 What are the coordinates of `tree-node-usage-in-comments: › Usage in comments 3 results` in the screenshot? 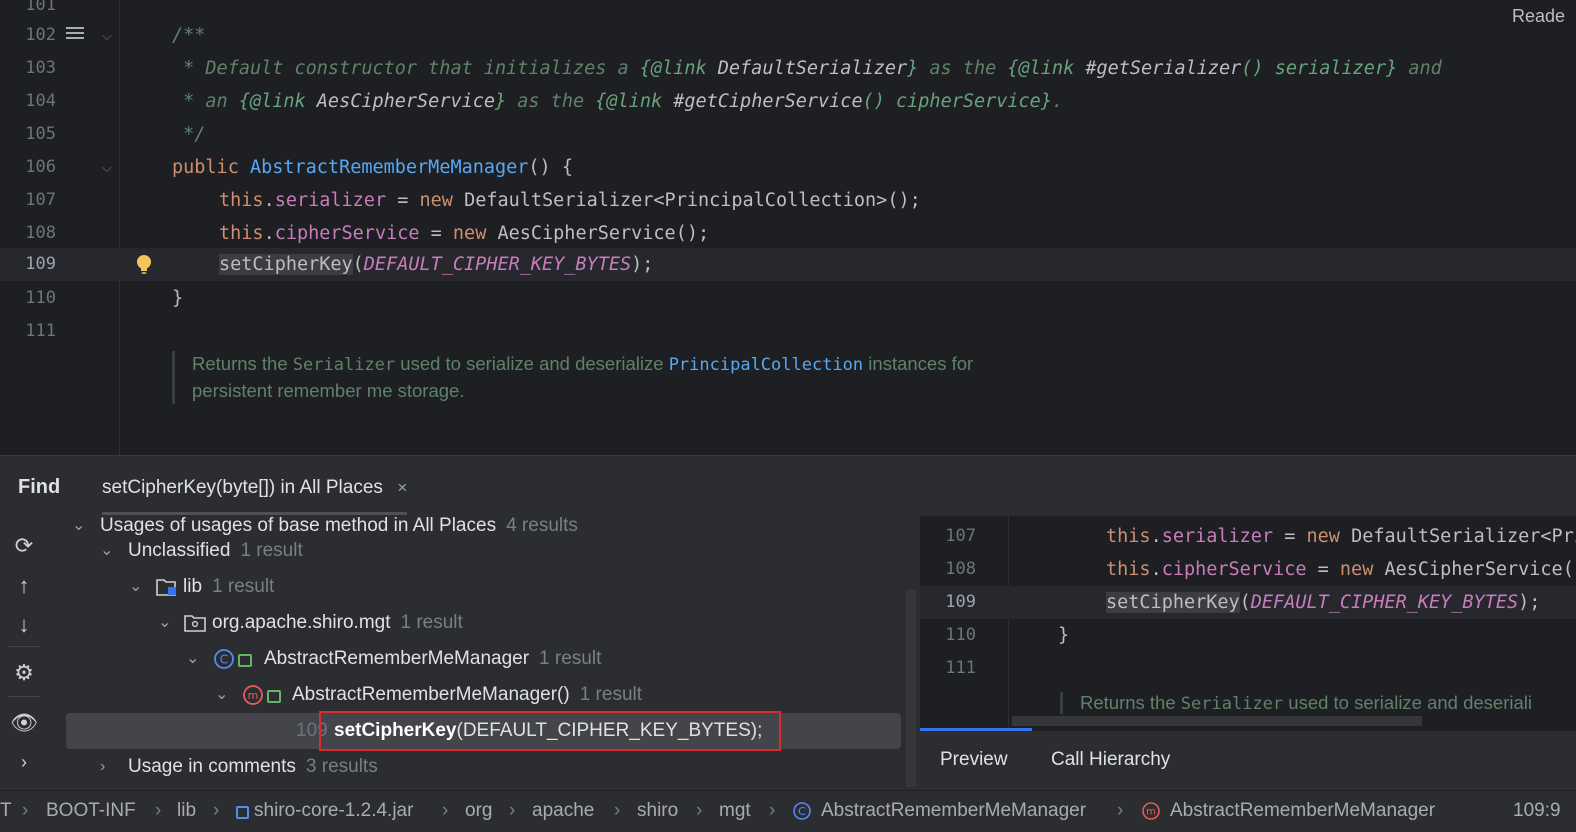 It's located at (478, 767).